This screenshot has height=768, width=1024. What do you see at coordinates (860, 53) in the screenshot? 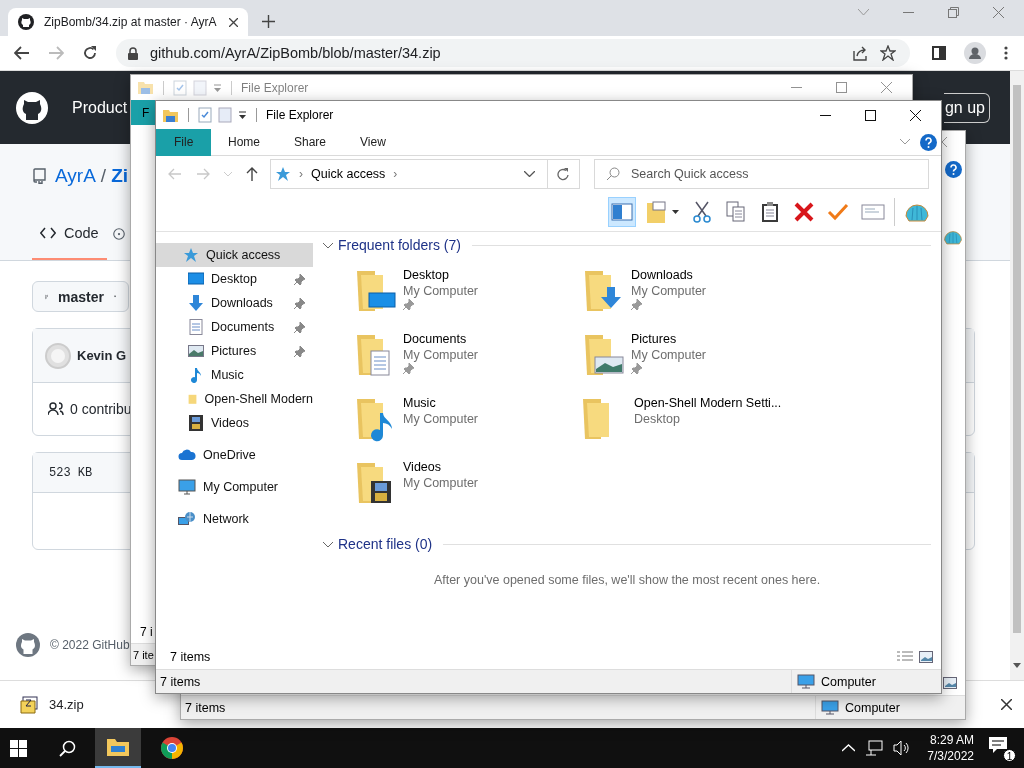
I see `share-icon` at bounding box center [860, 53].